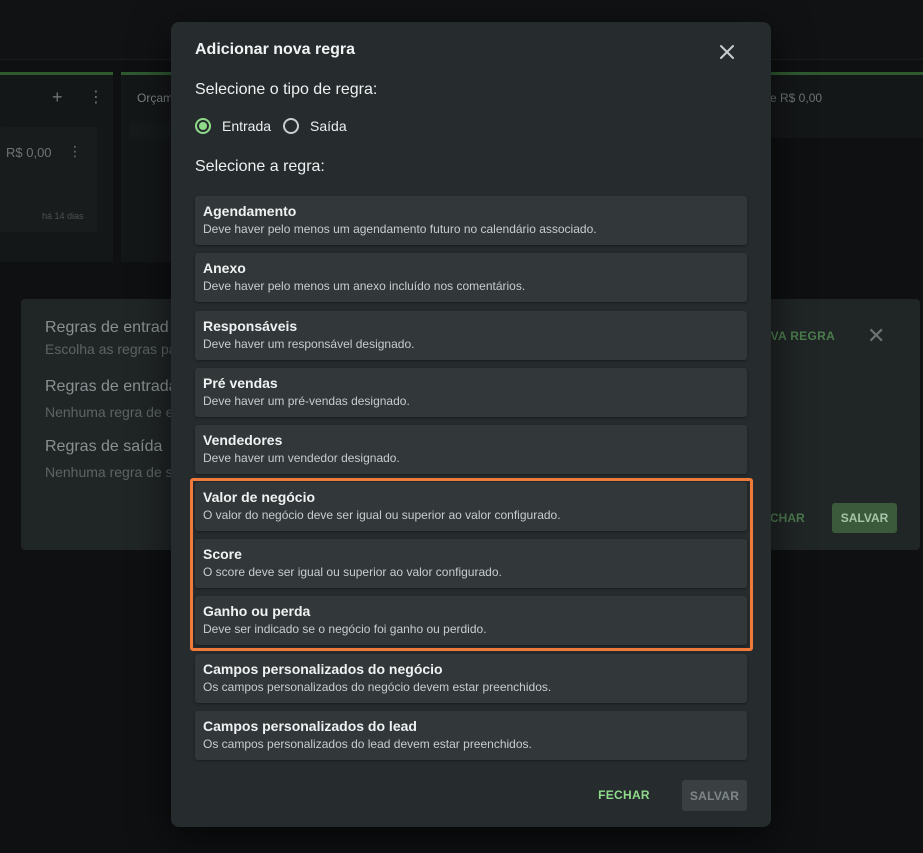 The width and height of the screenshot is (923, 853). Describe the element at coordinates (259, 497) in the screenshot. I see `rule-name: Valor de negócio` at that location.